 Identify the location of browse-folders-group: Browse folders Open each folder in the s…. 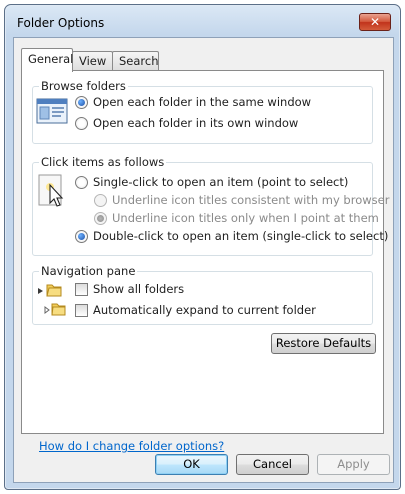
(202, 111).